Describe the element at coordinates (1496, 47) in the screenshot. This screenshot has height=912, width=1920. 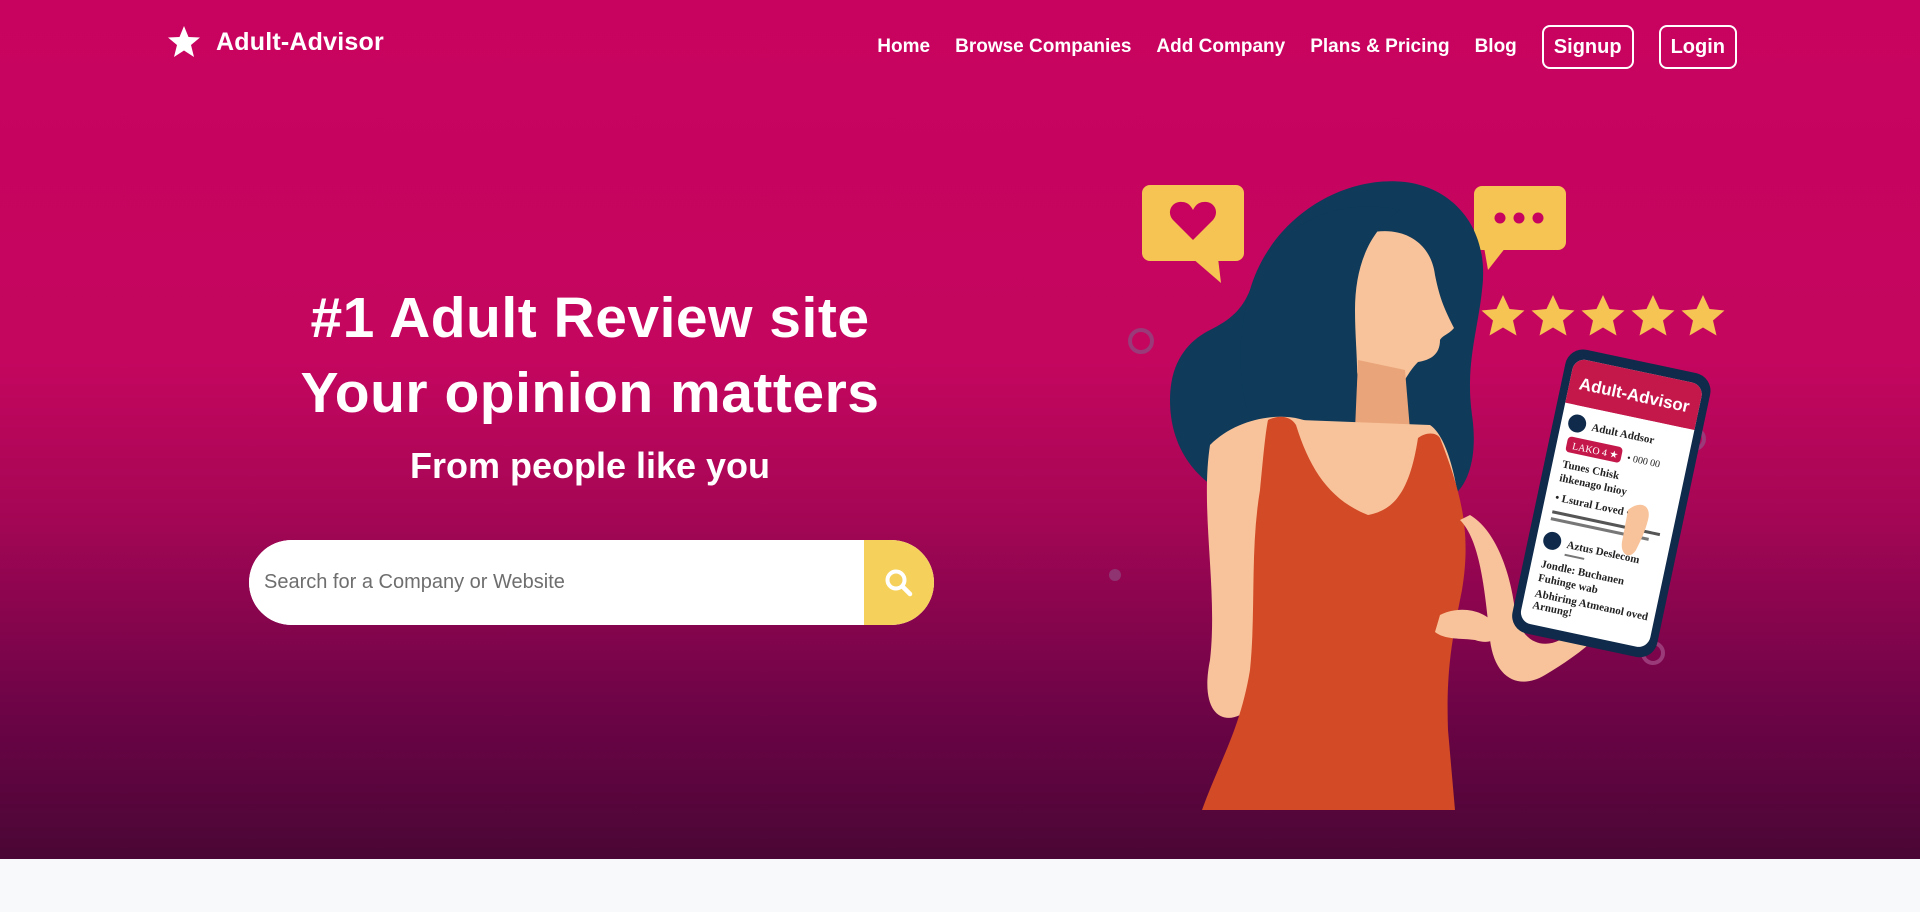
I see `nav-blog: Blog` at that location.